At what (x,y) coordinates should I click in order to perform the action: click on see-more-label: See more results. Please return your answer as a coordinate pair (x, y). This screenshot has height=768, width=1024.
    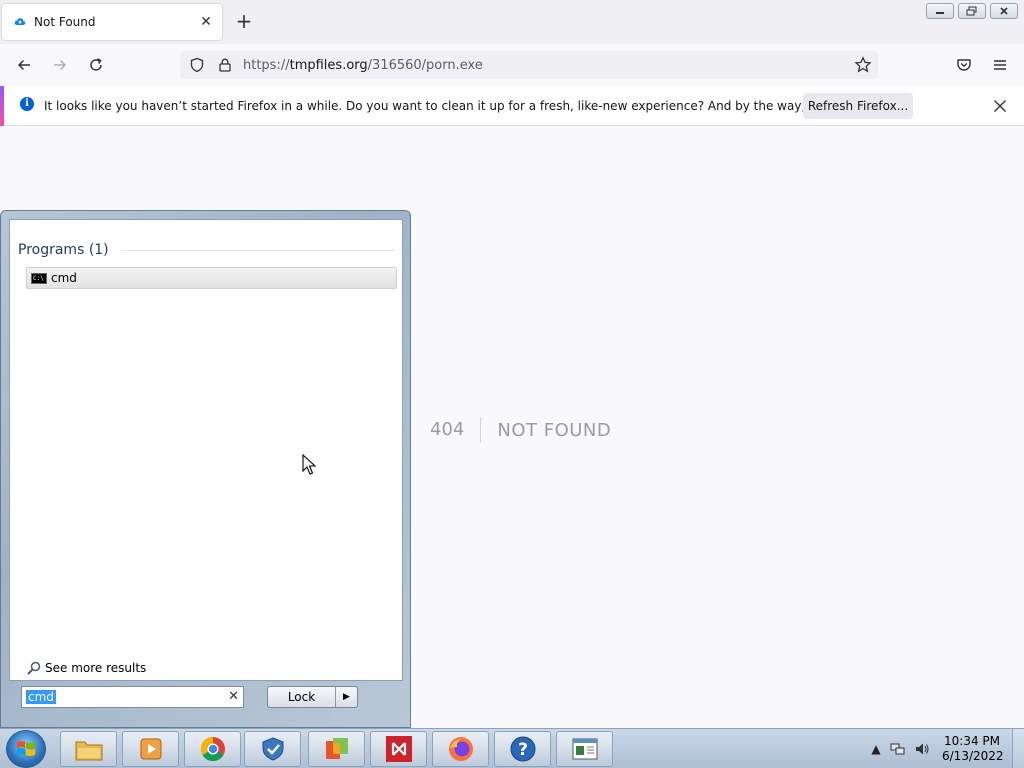
    Looking at the image, I should click on (96, 668).